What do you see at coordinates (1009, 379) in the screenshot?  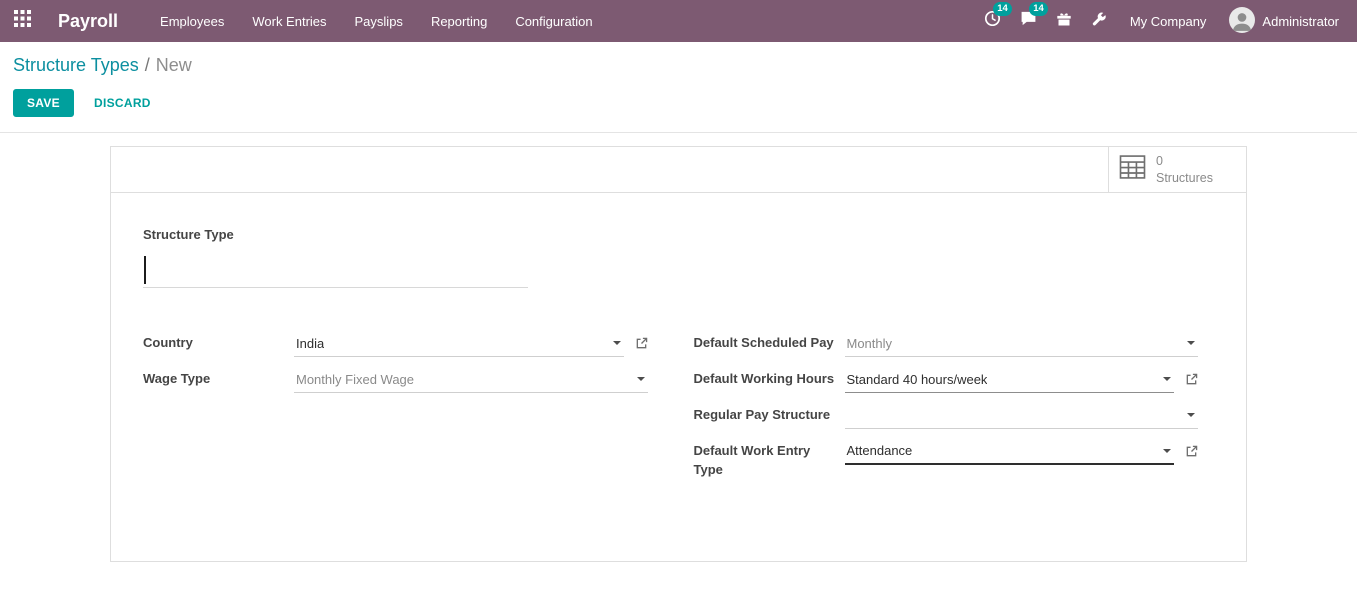 I see `default-working-hours-input: Standard 40 hours/week` at bounding box center [1009, 379].